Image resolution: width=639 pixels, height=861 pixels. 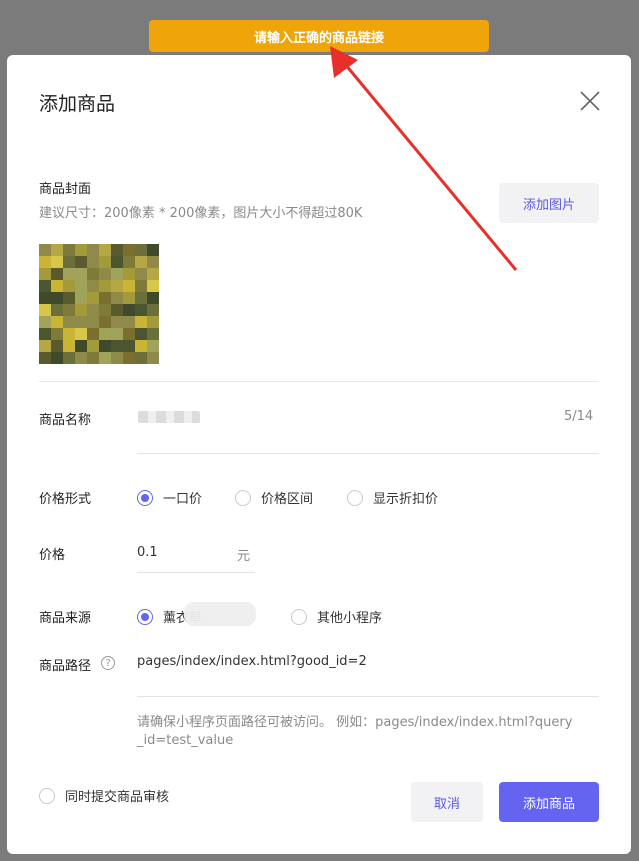 I want to click on path-input: pages/index/index.html?good_id=2, so click(x=252, y=661).